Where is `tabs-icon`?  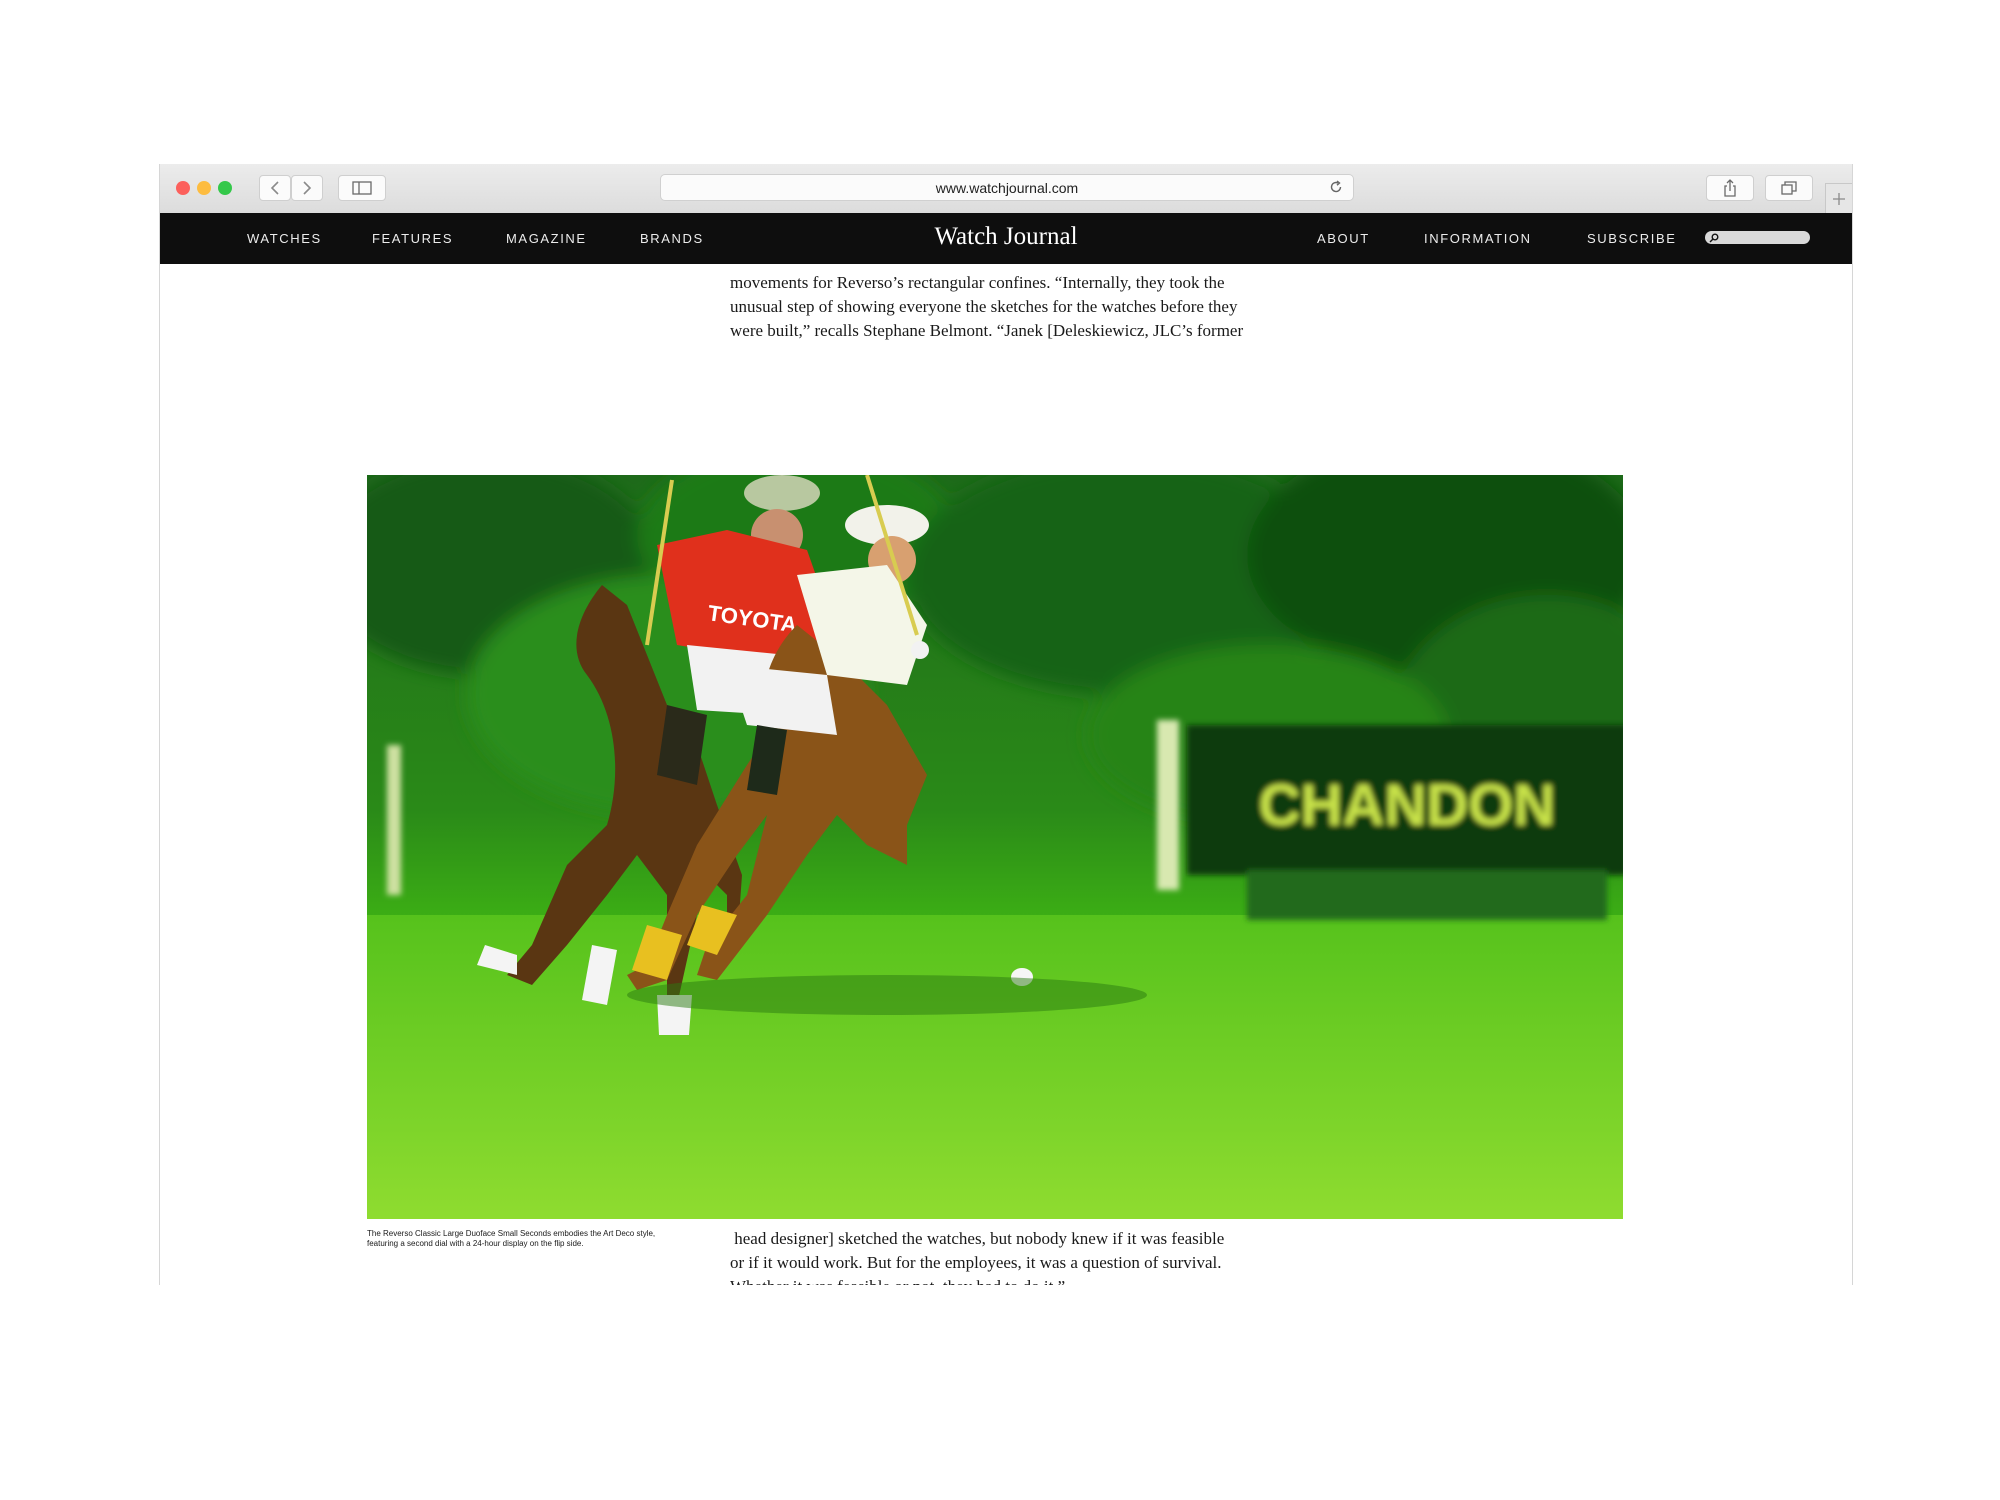
tabs-icon is located at coordinates (1789, 188).